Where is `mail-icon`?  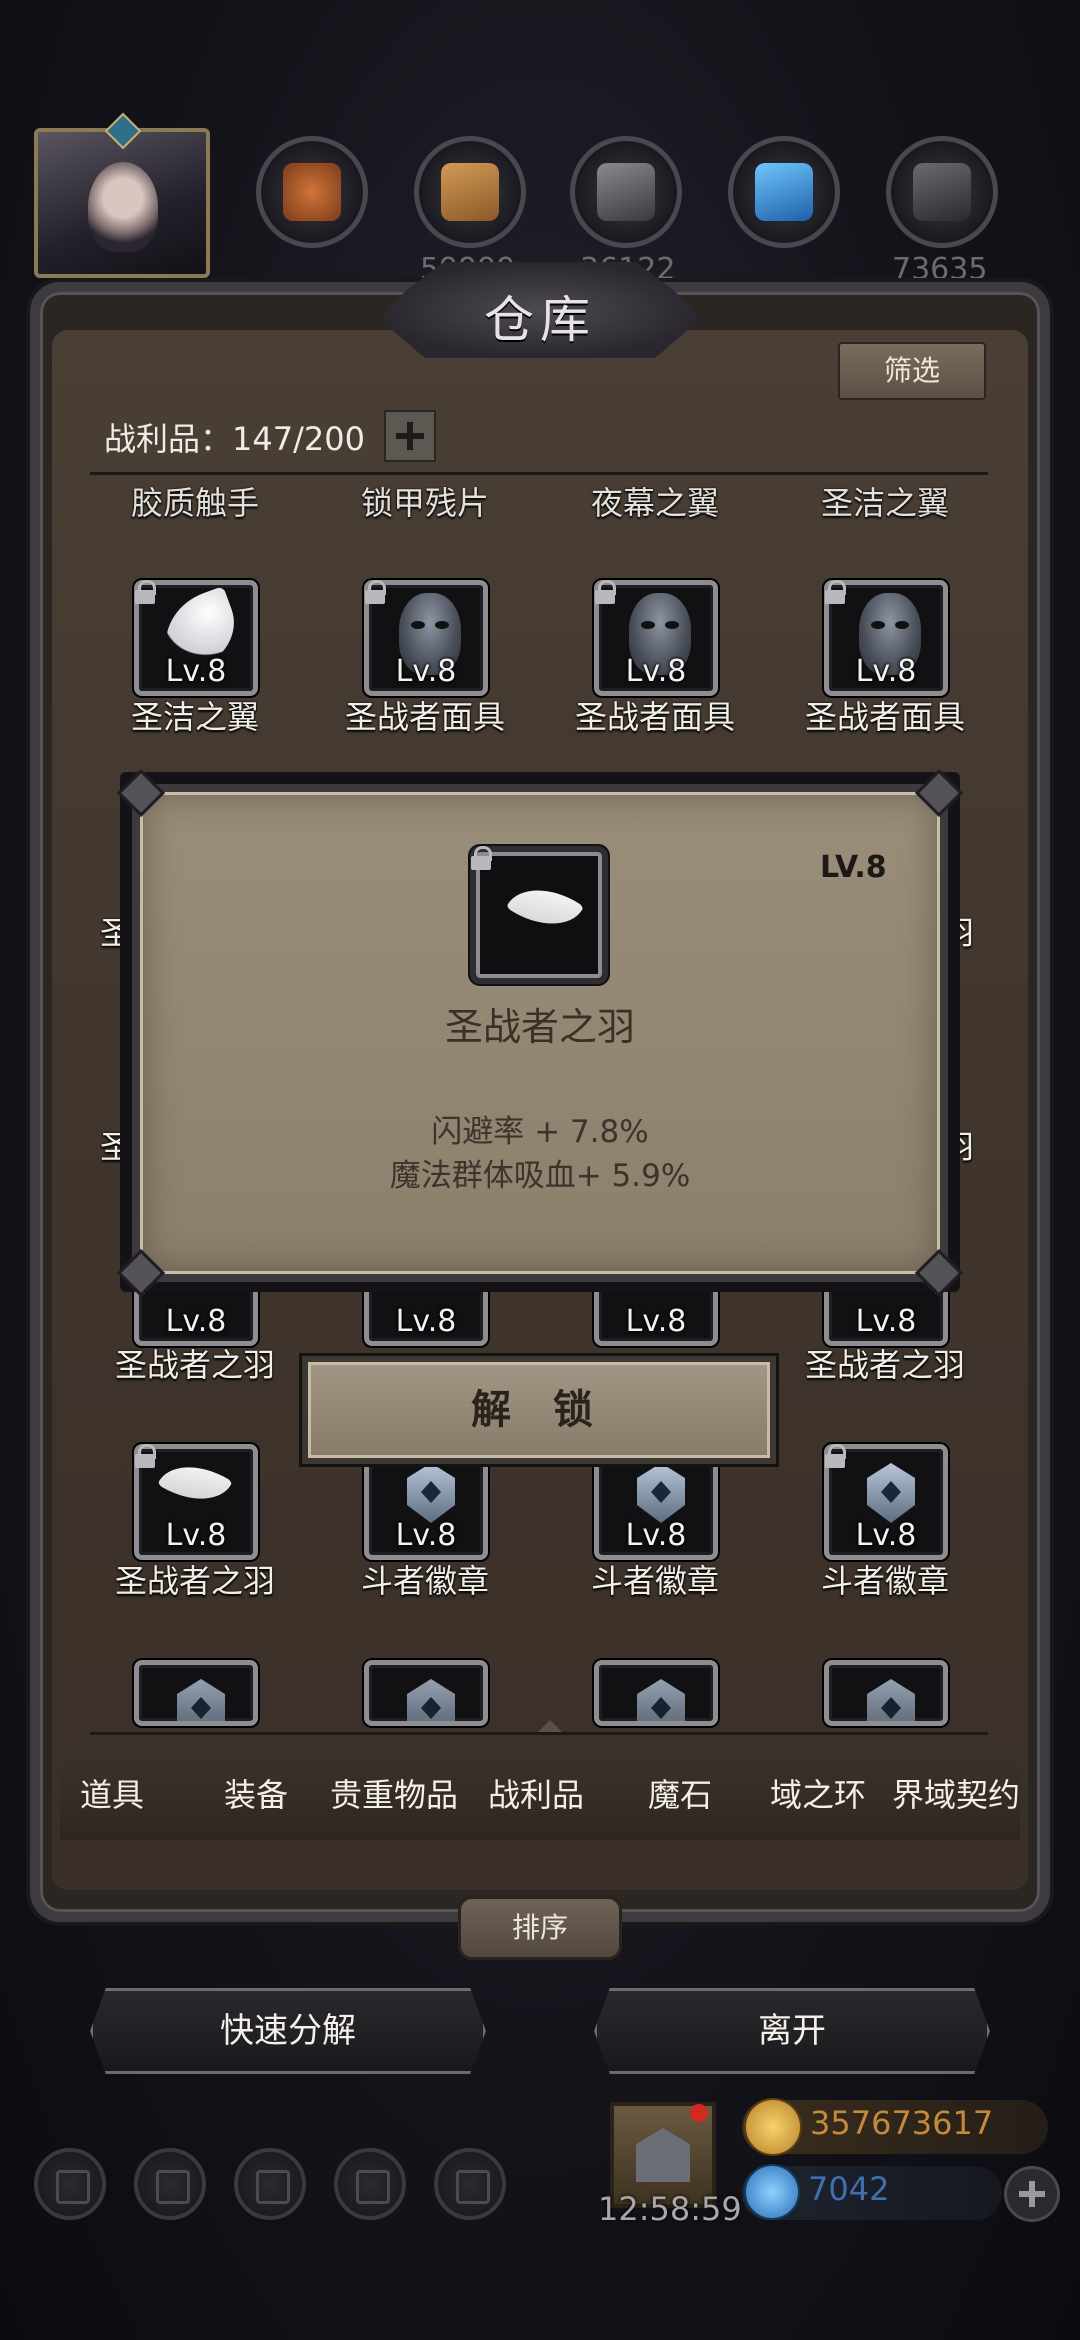
mail-icon is located at coordinates (370, 2184).